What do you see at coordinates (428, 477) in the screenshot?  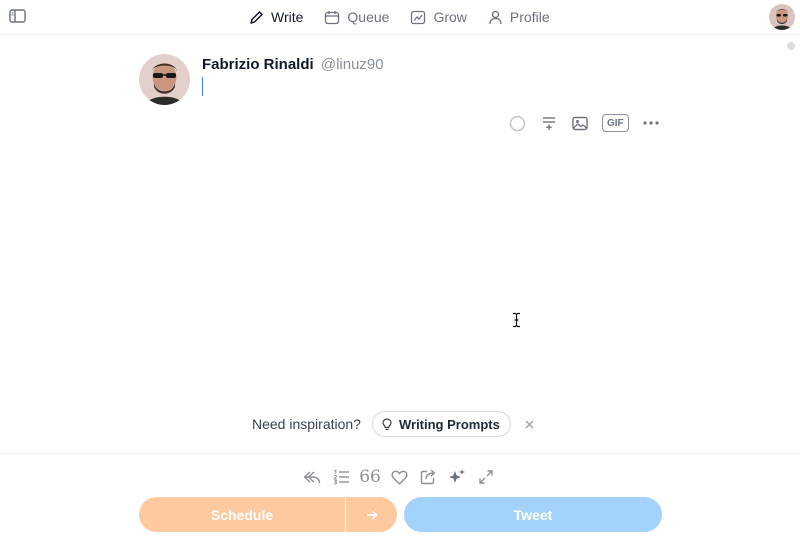 I see `share-icon` at bounding box center [428, 477].